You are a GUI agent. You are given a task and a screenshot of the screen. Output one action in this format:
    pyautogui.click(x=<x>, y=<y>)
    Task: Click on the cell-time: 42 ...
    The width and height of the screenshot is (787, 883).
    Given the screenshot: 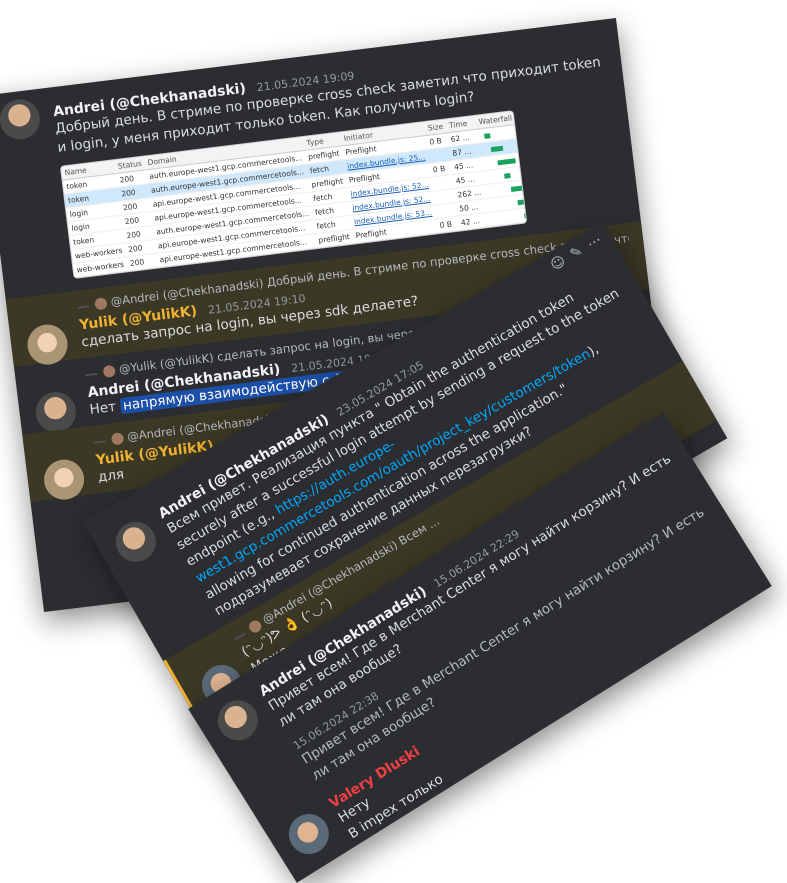 What is the action you would take?
    pyautogui.click(x=473, y=221)
    